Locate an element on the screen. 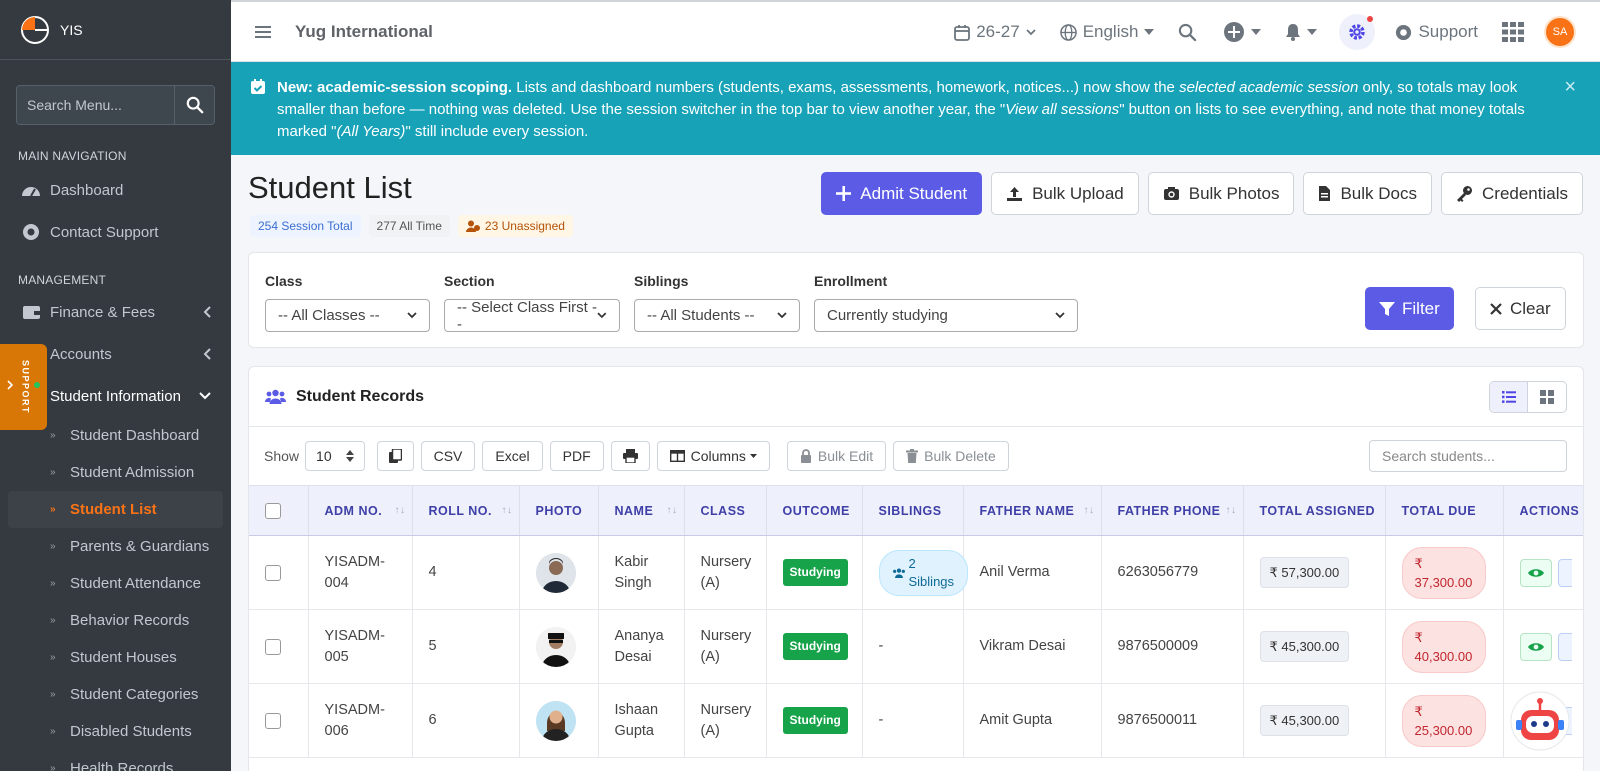 This screenshot has width=1600, height=771. sidebar-sub-behavior-records: » Behavior Records is located at coordinates (115, 620).